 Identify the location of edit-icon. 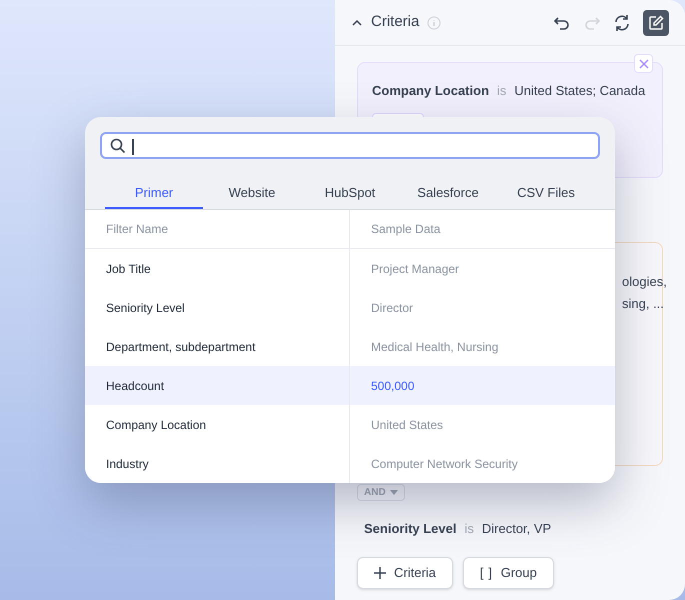
(656, 22).